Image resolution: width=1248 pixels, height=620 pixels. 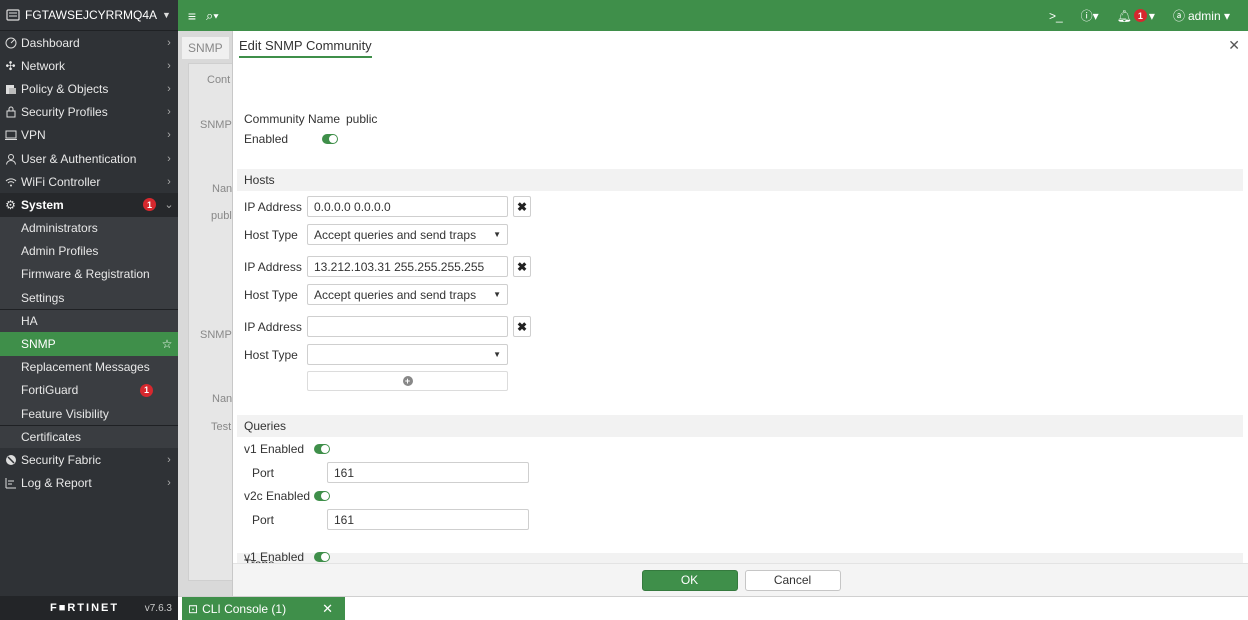 What do you see at coordinates (89, 274) in the screenshot?
I see `sidebar-item-firmware-registration: Firmware & Registration` at bounding box center [89, 274].